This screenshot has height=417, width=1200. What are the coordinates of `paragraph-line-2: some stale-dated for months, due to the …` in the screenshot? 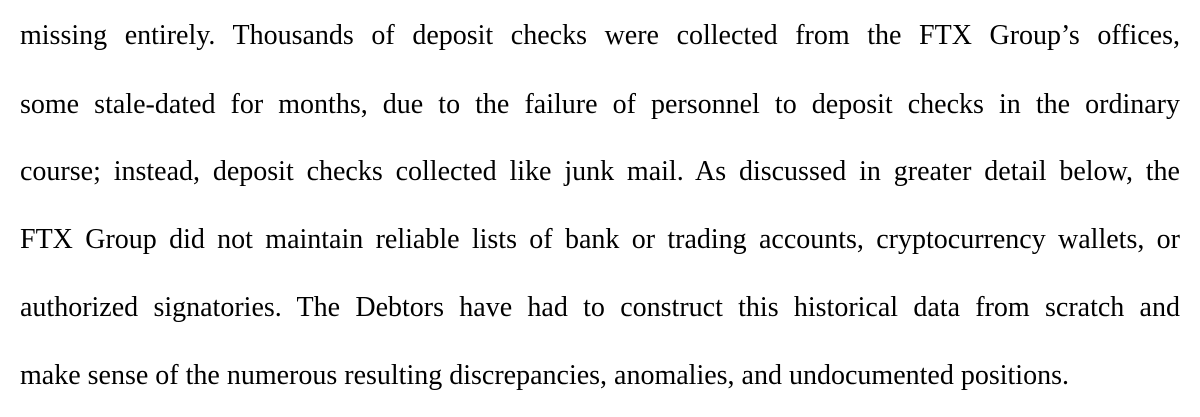 It's located at (600, 104).